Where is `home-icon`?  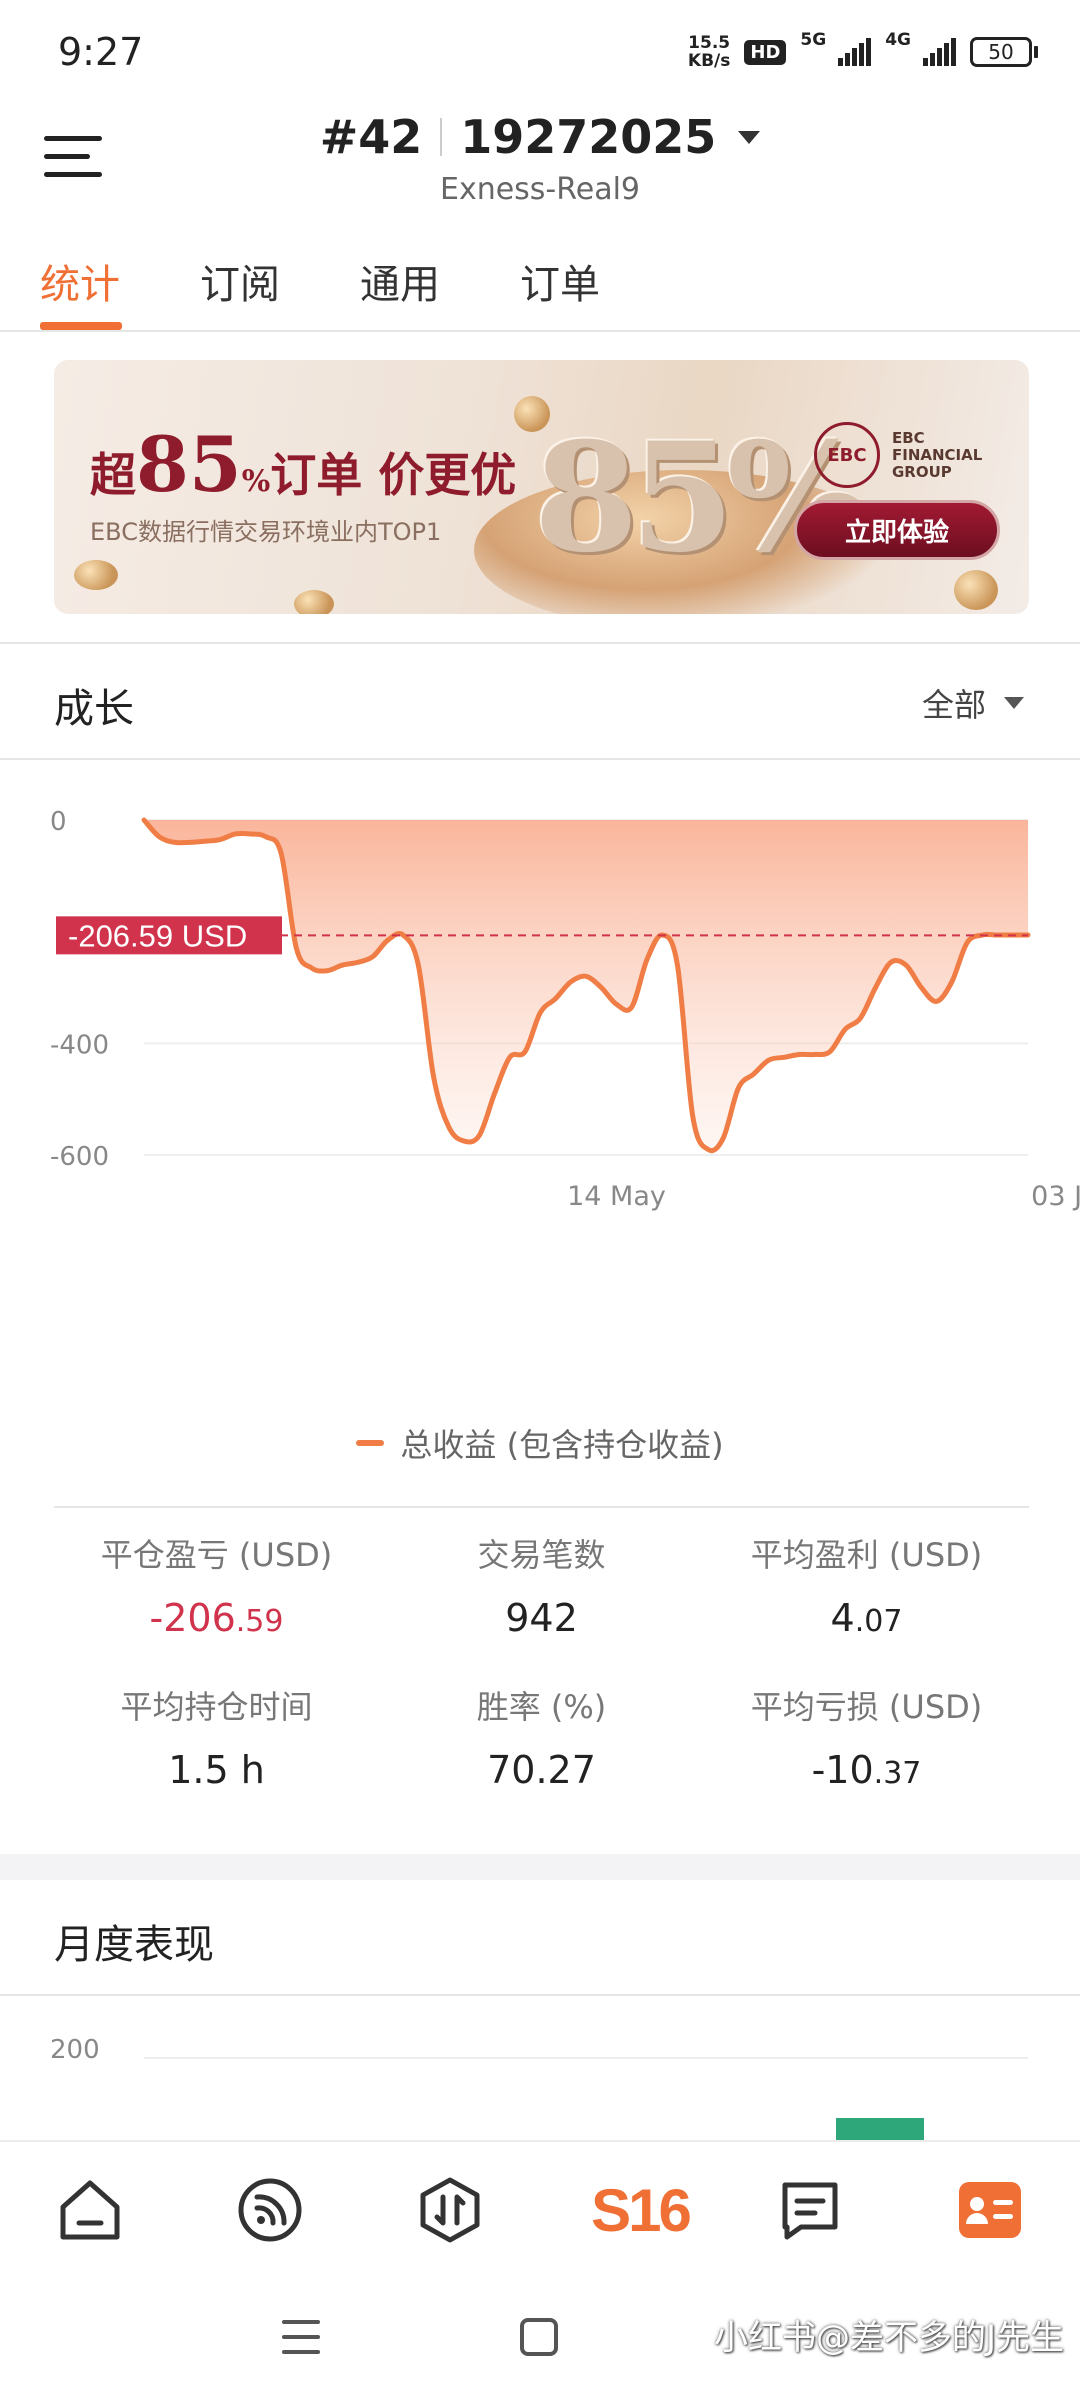
home-icon is located at coordinates (90, 2210).